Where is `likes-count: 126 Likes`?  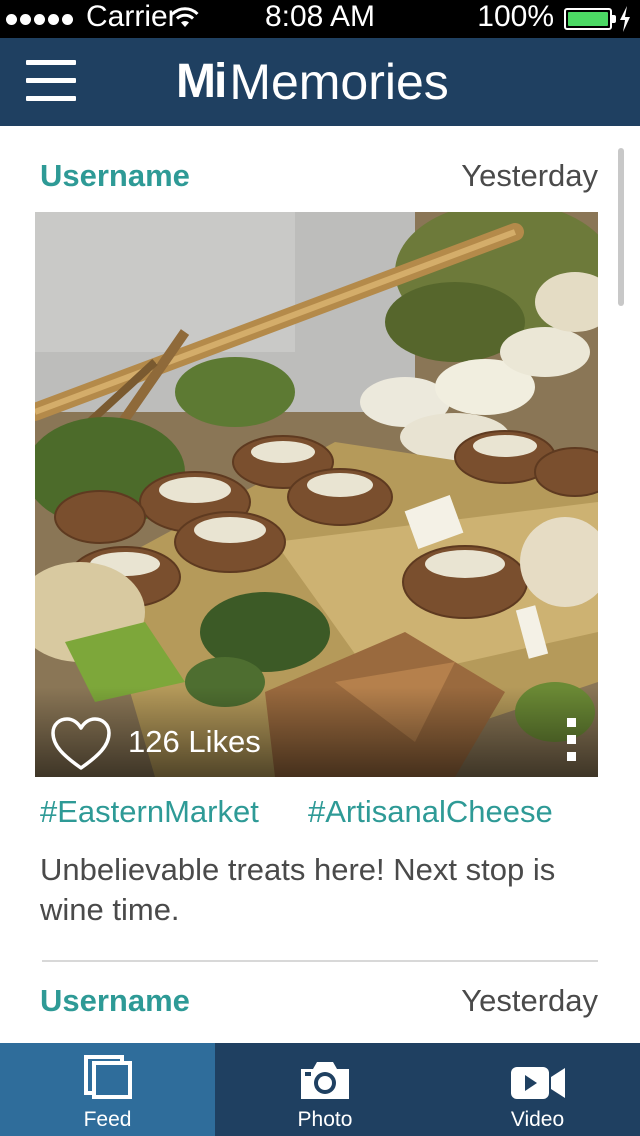
likes-count: 126 Likes is located at coordinates (194, 741).